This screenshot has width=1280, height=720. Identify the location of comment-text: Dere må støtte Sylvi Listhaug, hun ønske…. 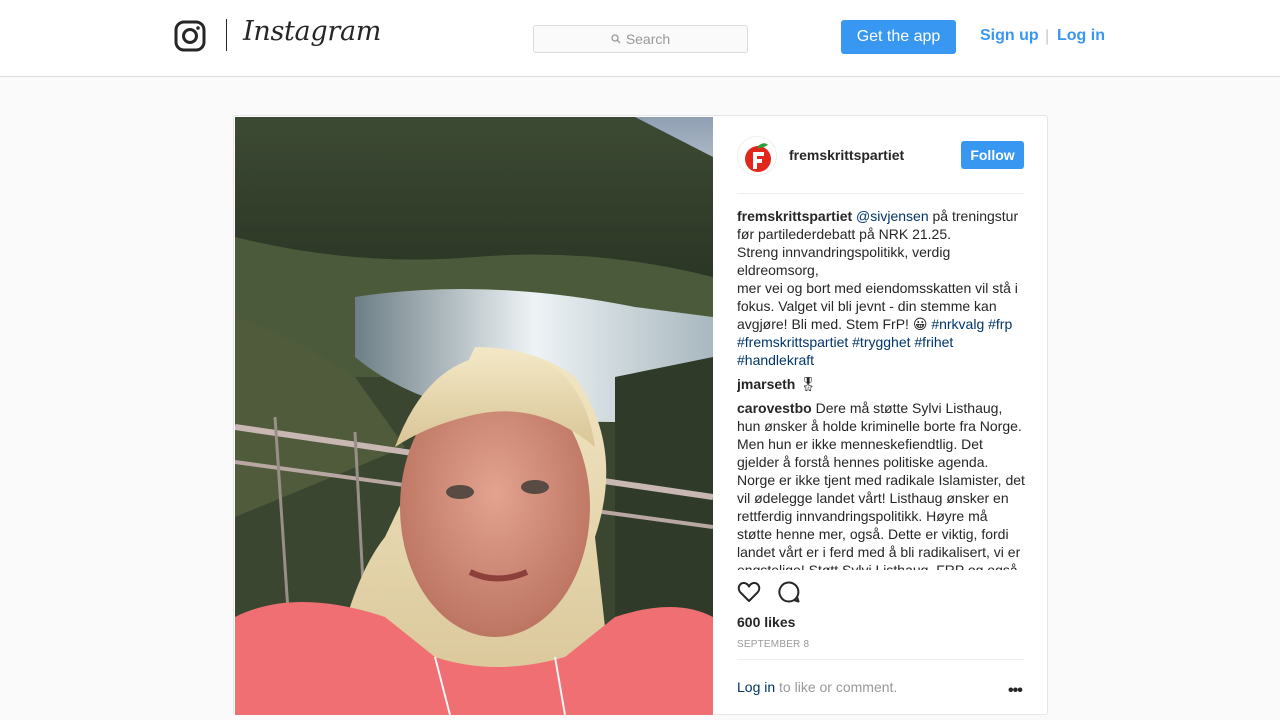
(881, 485).